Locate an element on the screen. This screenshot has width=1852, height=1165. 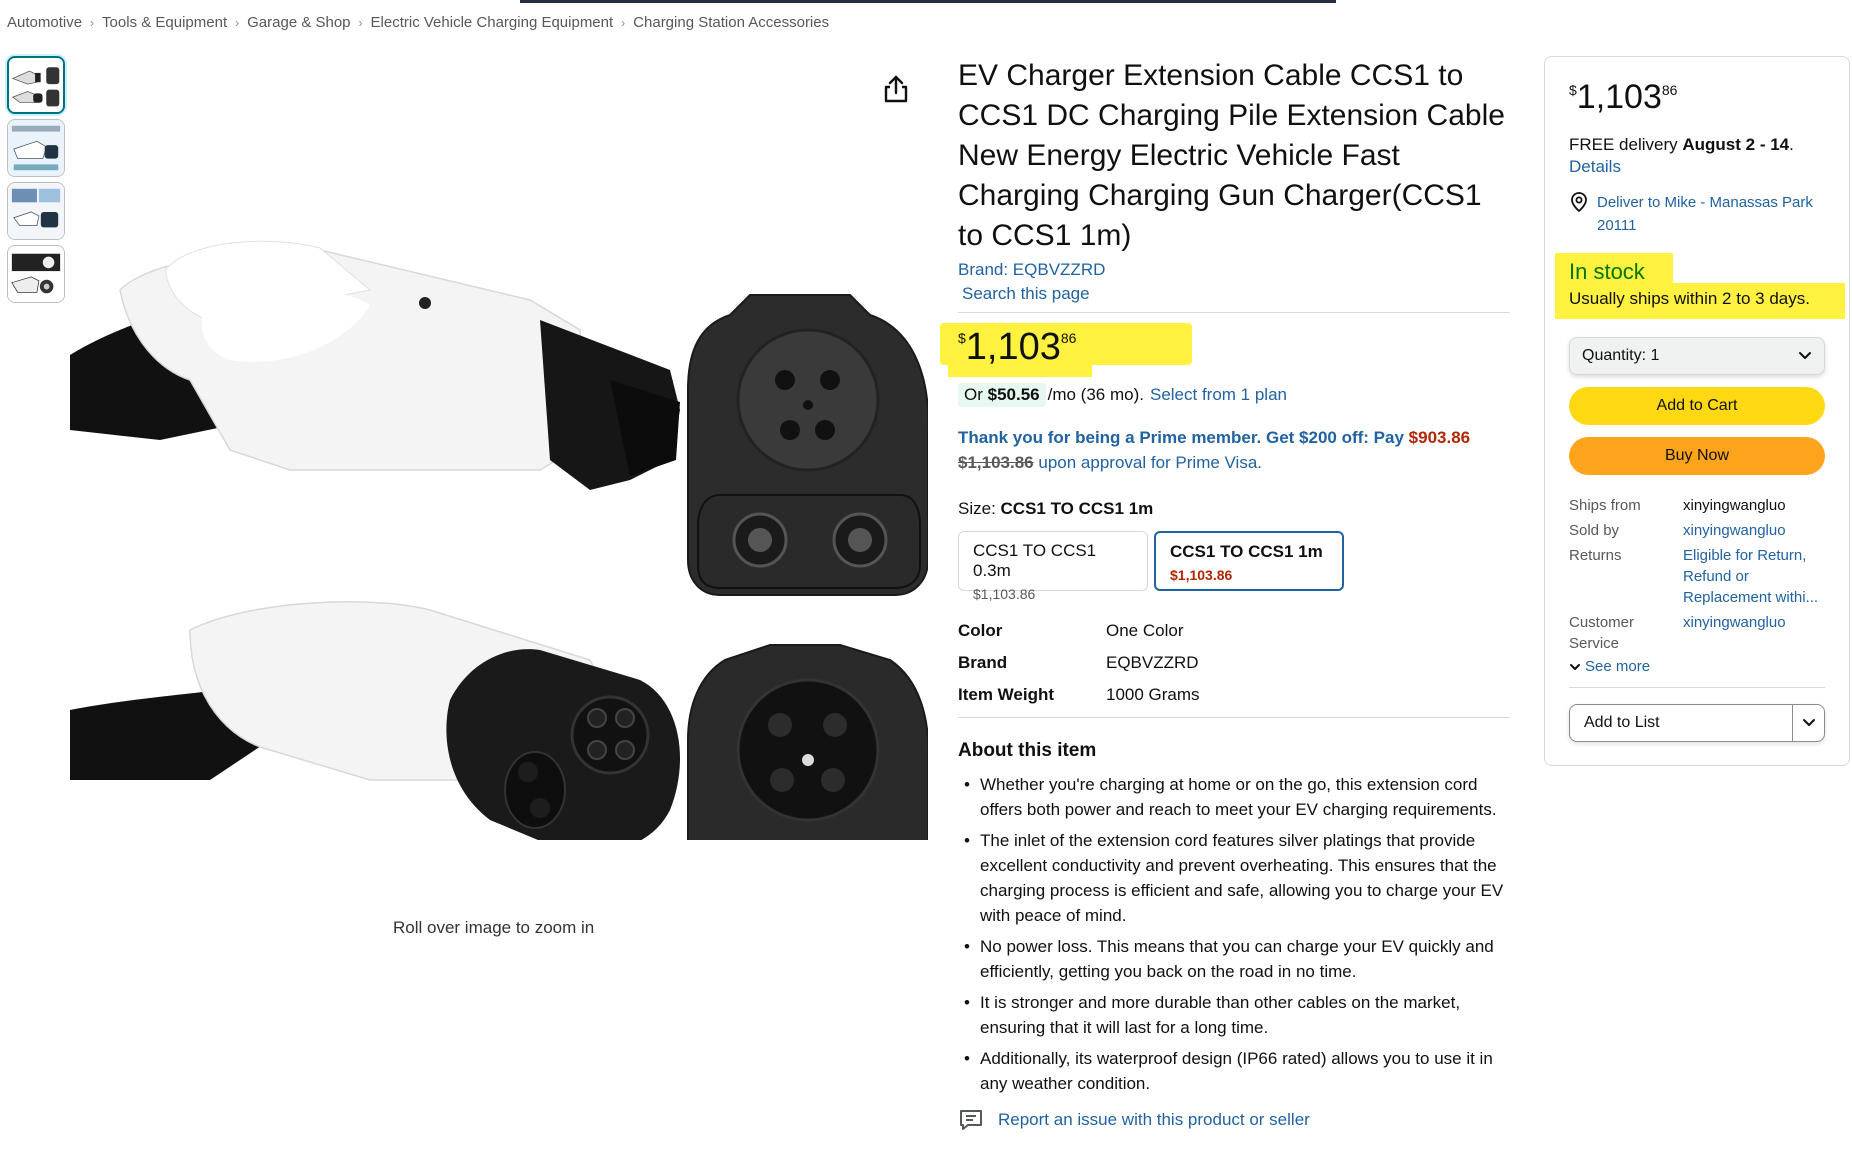
see-more-link: See more is located at coordinates (1697, 666).